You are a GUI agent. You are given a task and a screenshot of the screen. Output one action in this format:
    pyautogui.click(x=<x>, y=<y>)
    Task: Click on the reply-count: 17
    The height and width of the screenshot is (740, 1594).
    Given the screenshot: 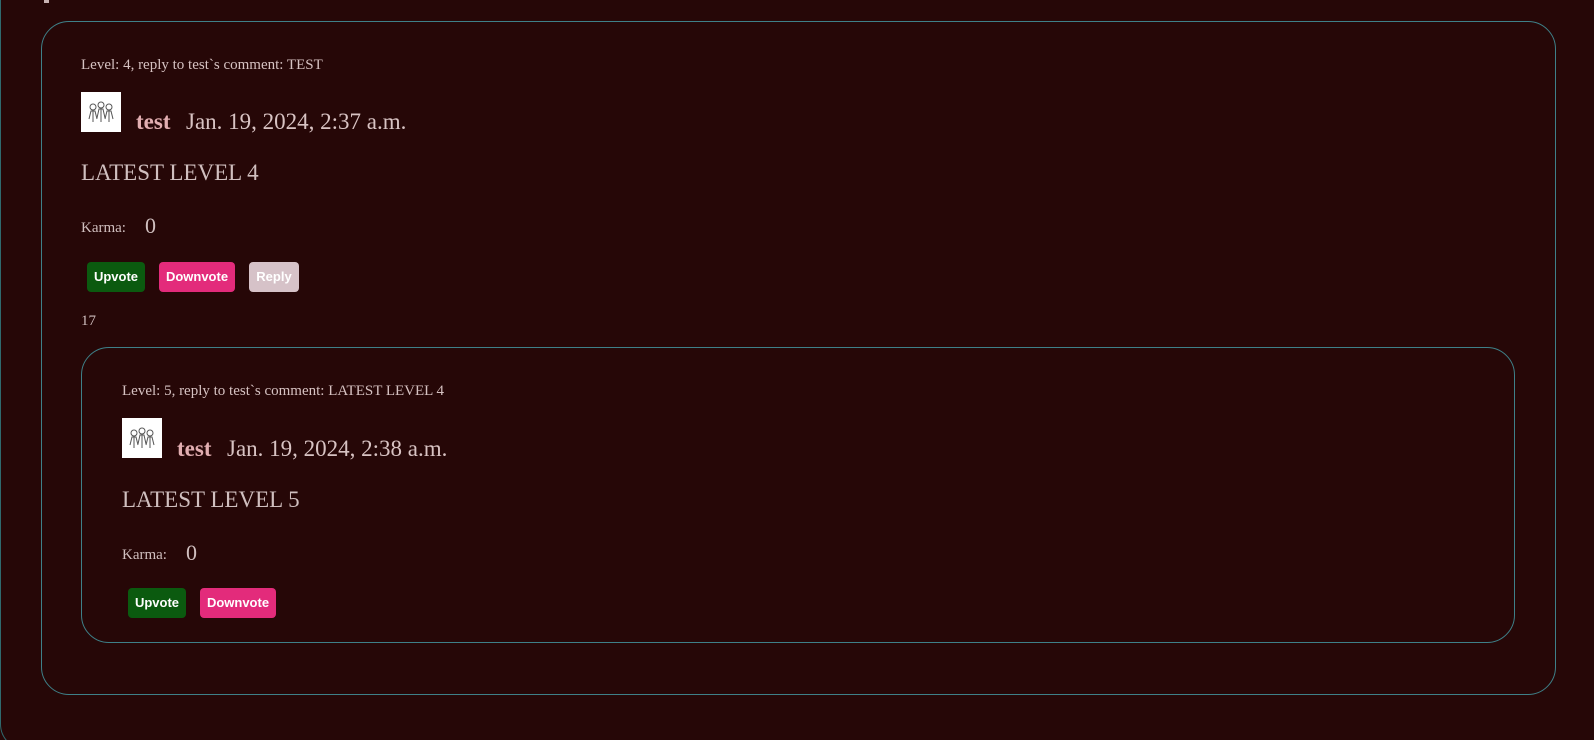 What is the action you would take?
    pyautogui.click(x=88, y=321)
    